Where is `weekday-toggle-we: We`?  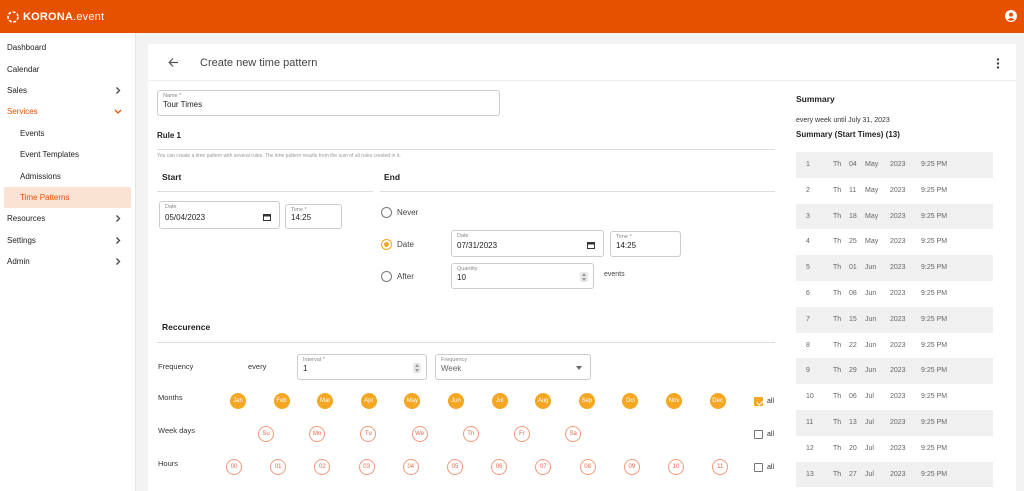
weekday-toggle-we: We is located at coordinates (419, 434).